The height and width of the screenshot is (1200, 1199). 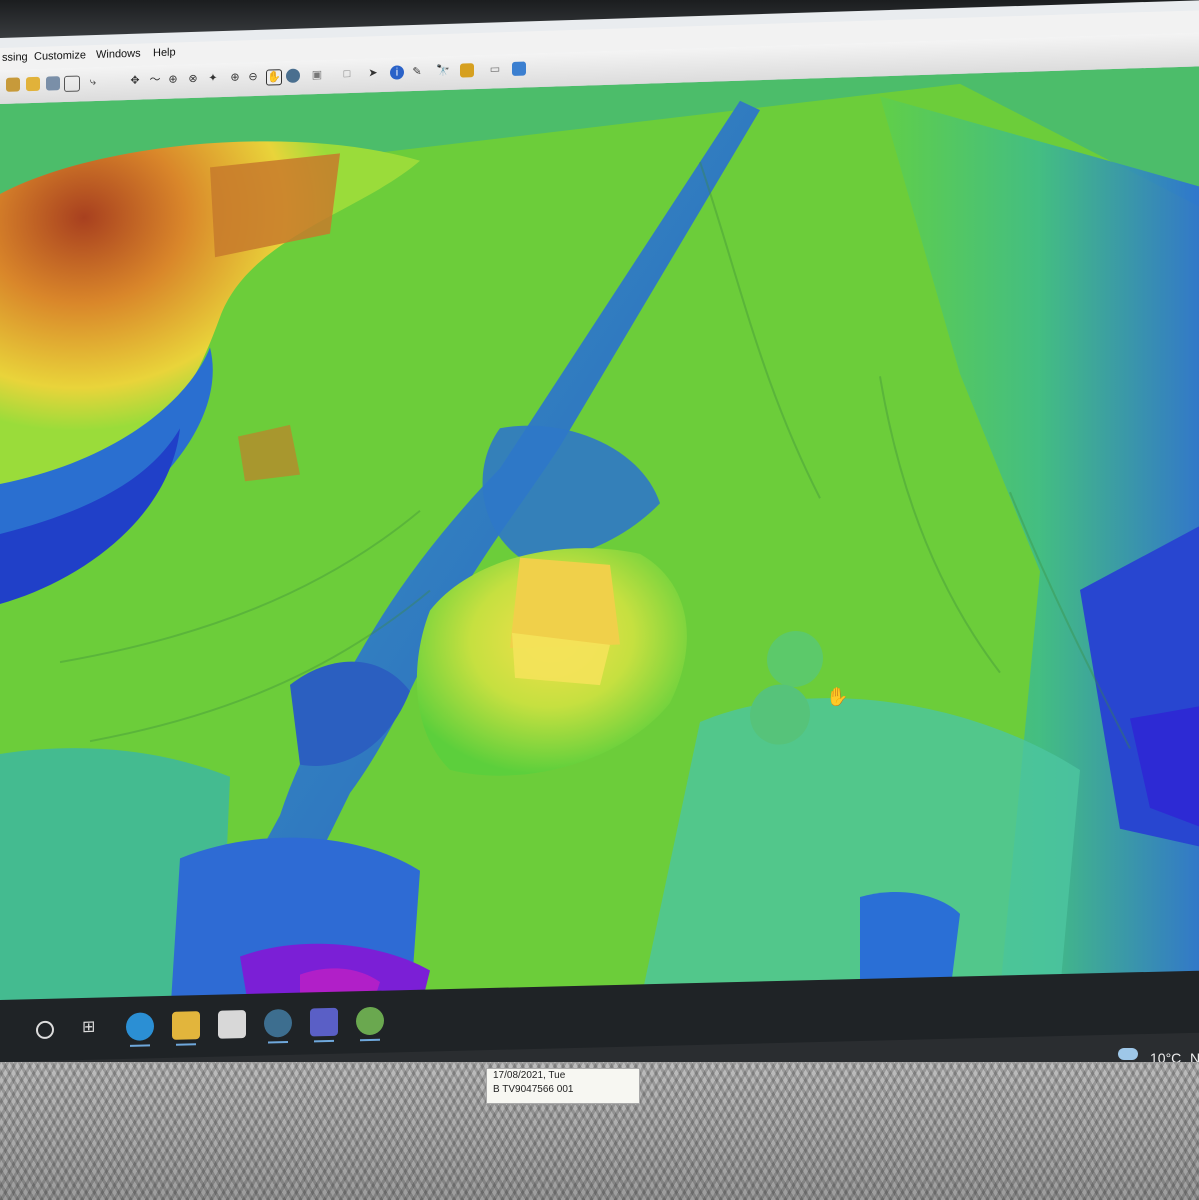 What do you see at coordinates (370, 1021) in the screenshot?
I see `gis-app-icon` at bounding box center [370, 1021].